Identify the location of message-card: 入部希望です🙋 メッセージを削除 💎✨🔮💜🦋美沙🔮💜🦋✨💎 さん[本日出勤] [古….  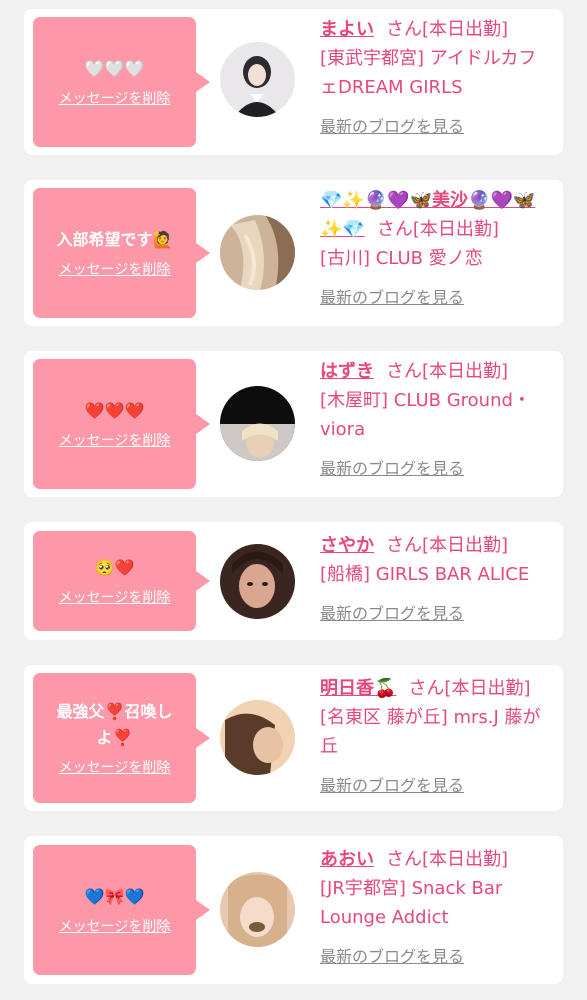
(293, 253).